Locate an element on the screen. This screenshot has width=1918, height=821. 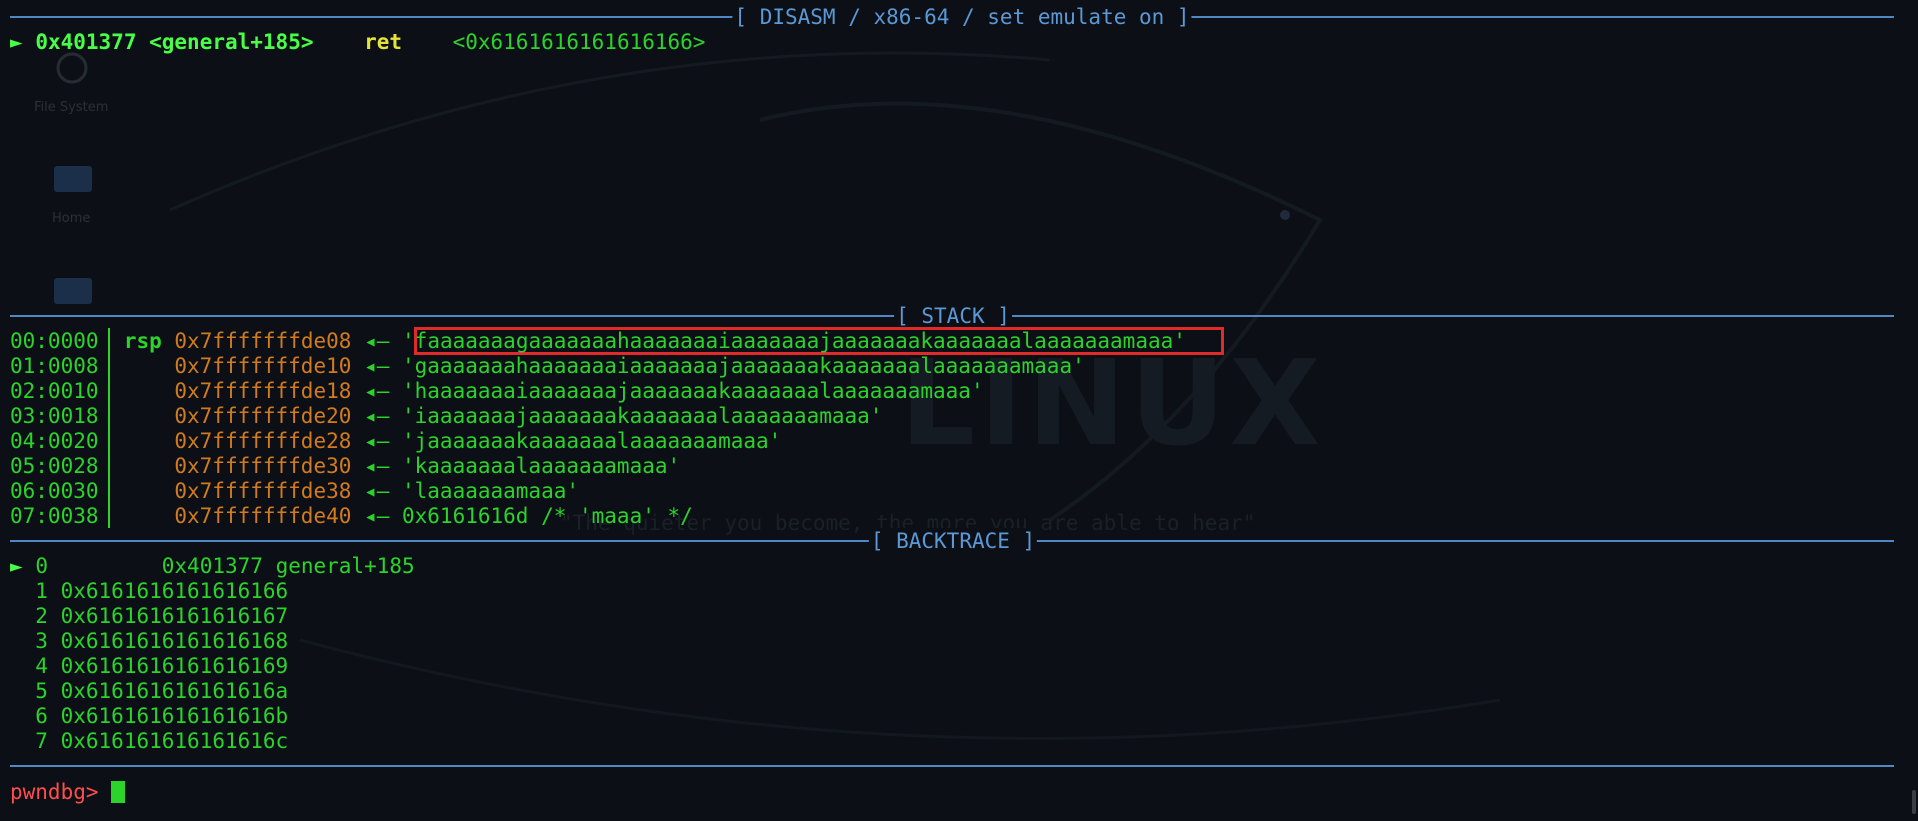
frame-index: 6 is located at coordinates (41, 716).